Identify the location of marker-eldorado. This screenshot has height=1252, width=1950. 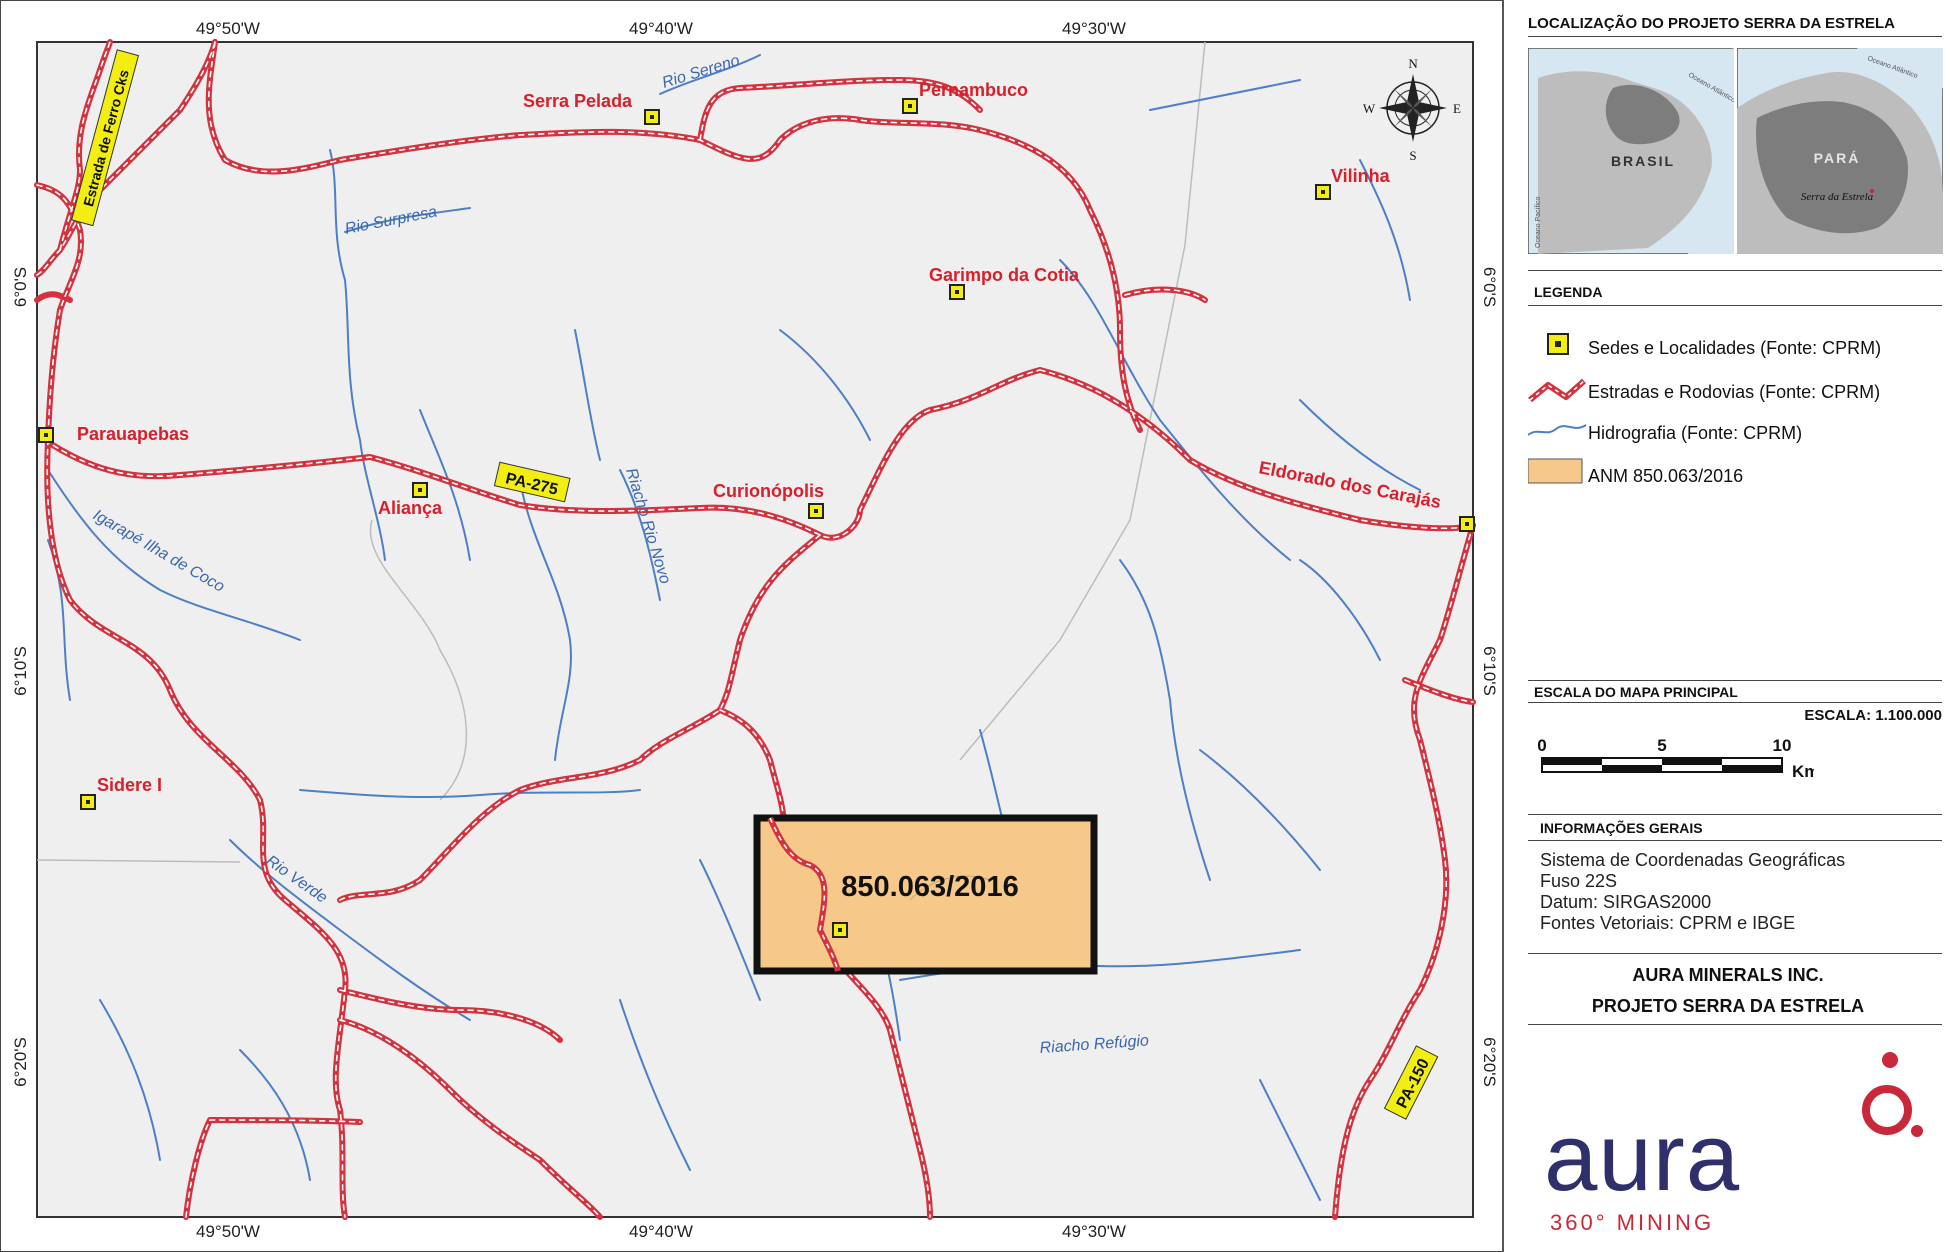
(1467, 524).